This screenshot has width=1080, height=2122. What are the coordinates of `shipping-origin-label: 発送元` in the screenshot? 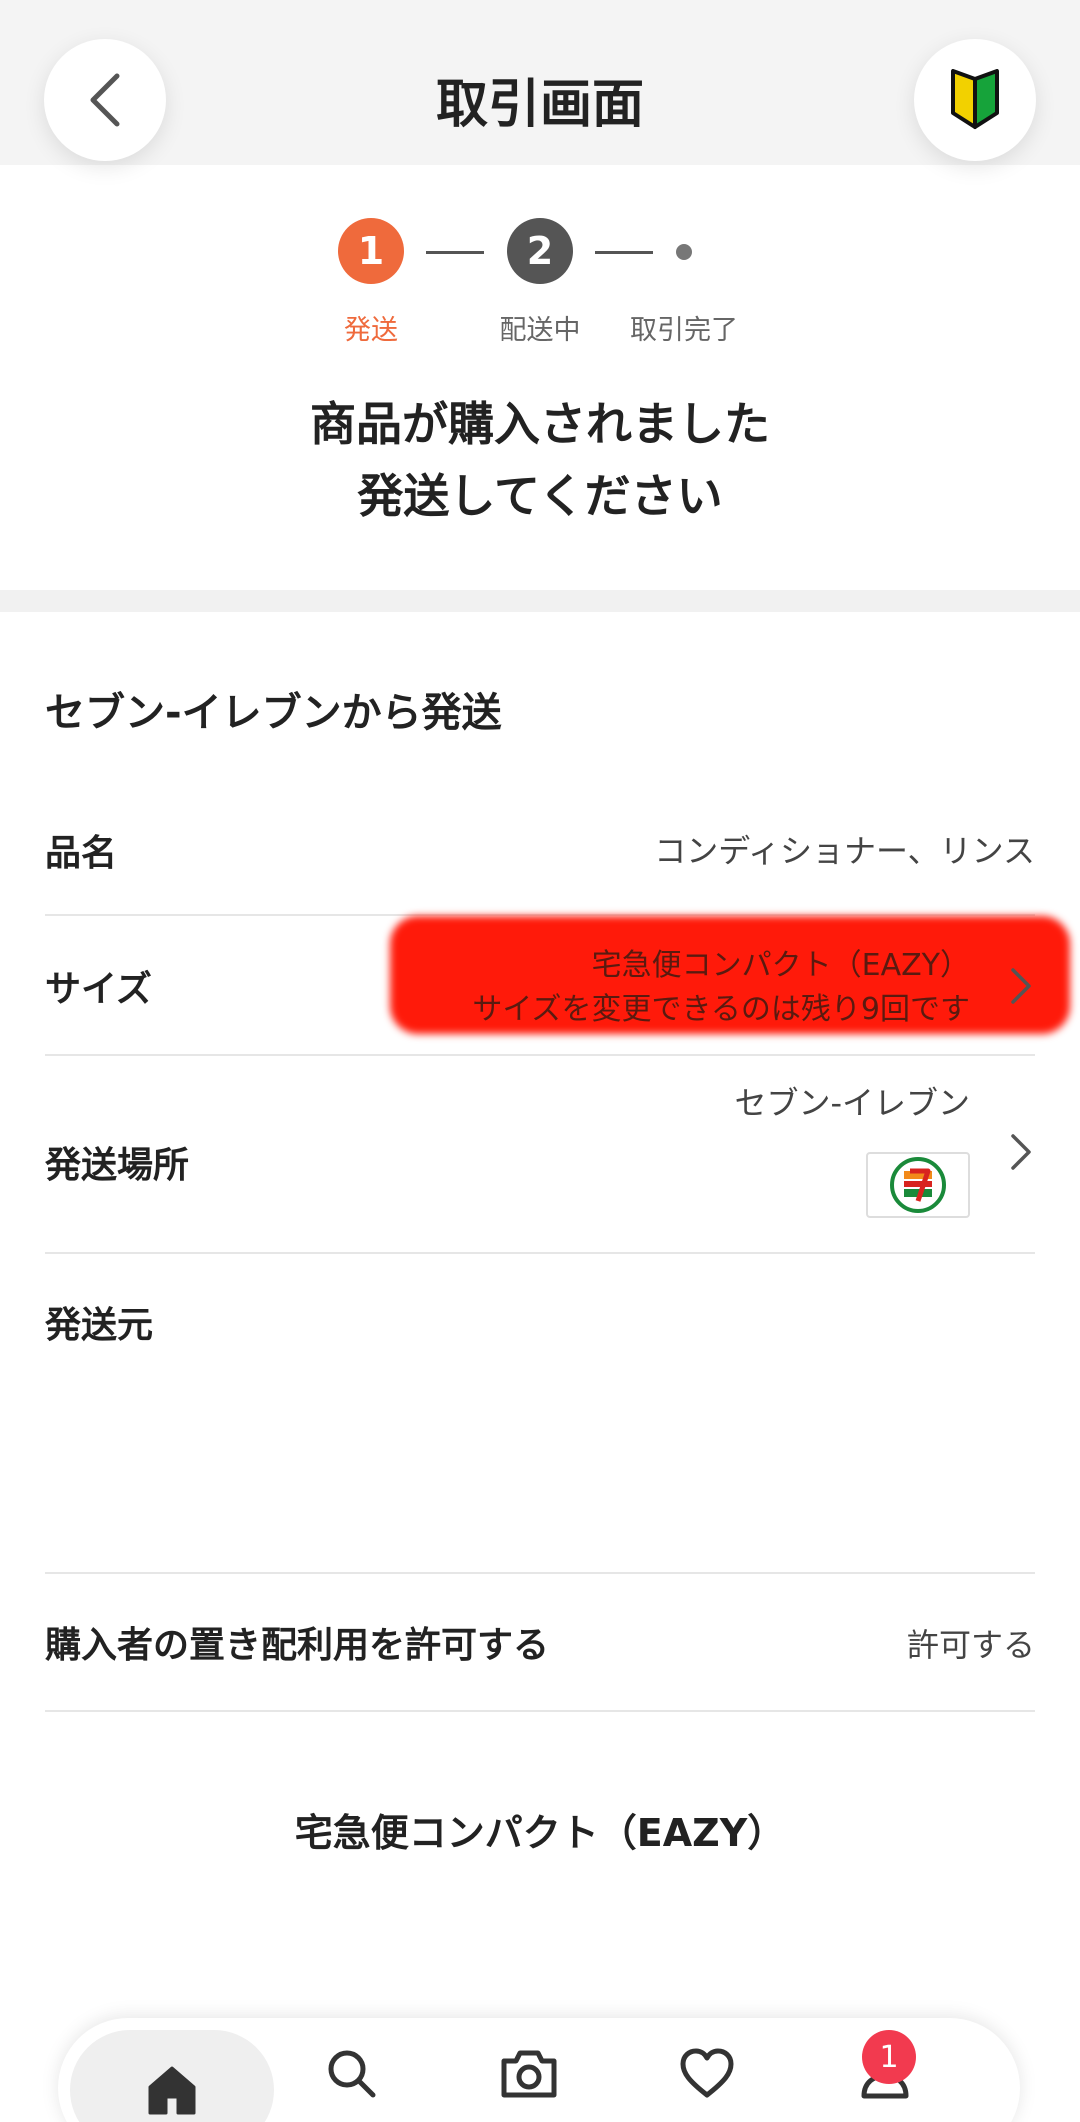 It's located at (99, 1325).